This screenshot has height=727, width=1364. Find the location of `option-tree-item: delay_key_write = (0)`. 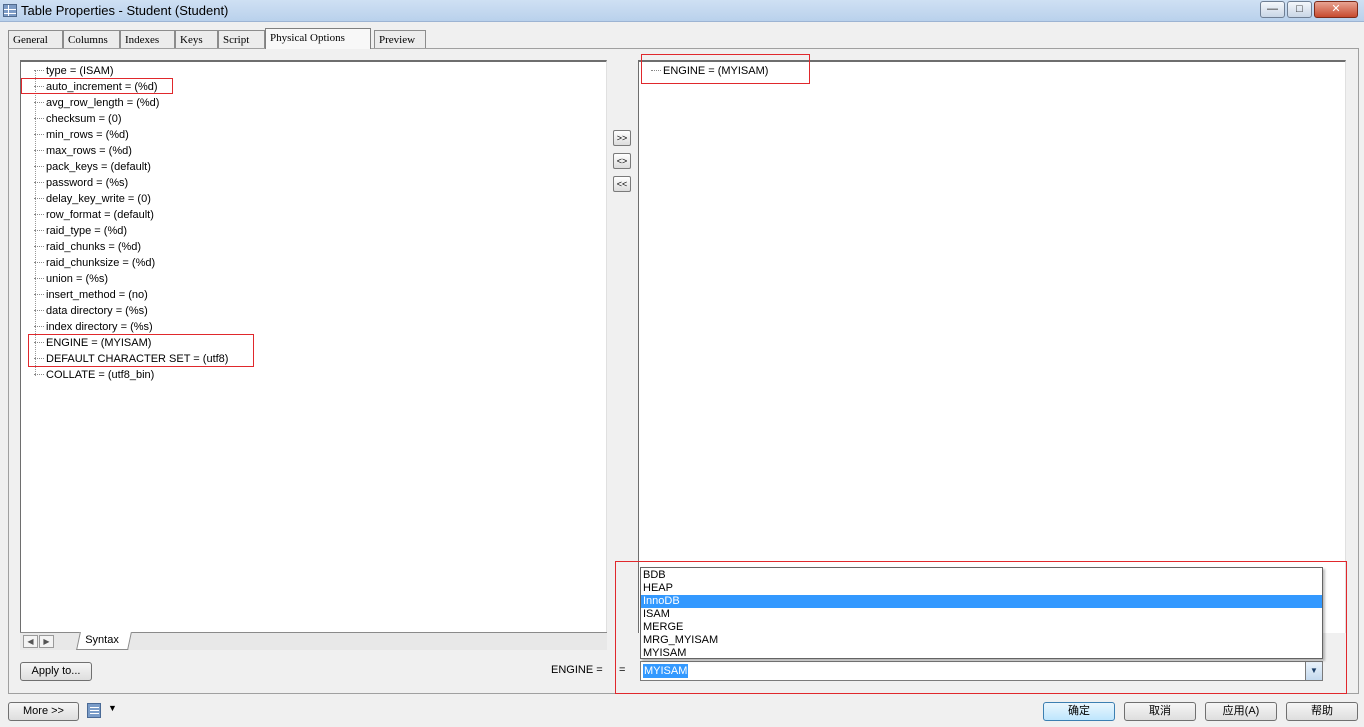

option-tree-item: delay_key_write = (0) is located at coordinates (92, 199).